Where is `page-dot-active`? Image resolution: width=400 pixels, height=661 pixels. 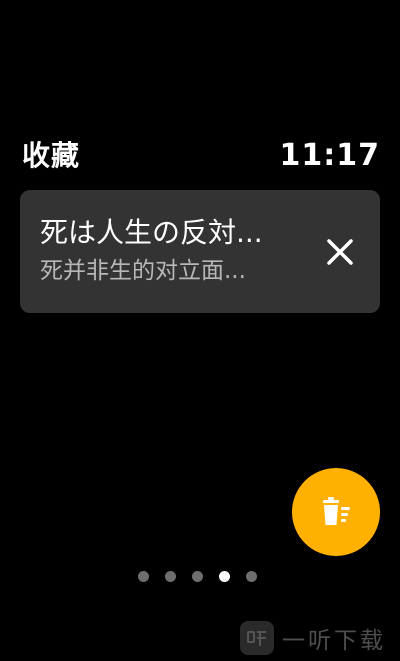 page-dot-active is located at coordinates (224, 576).